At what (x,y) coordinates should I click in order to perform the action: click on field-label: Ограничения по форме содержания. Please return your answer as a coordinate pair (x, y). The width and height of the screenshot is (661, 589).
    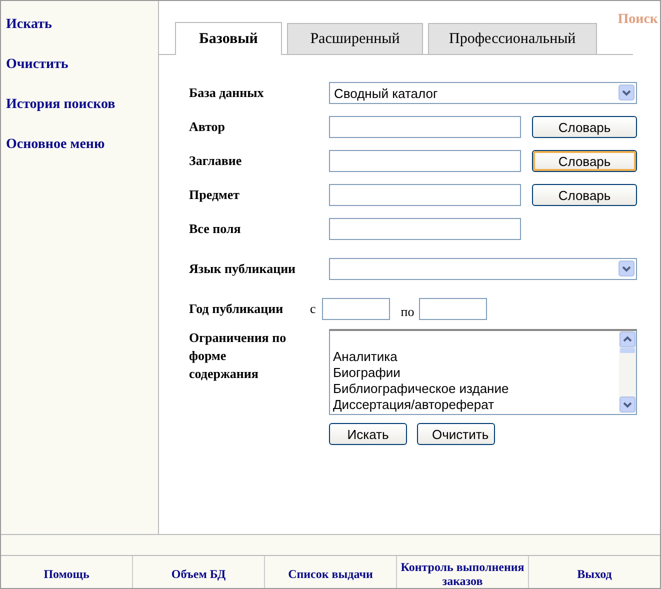
    Looking at the image, I should click on (238, 356).